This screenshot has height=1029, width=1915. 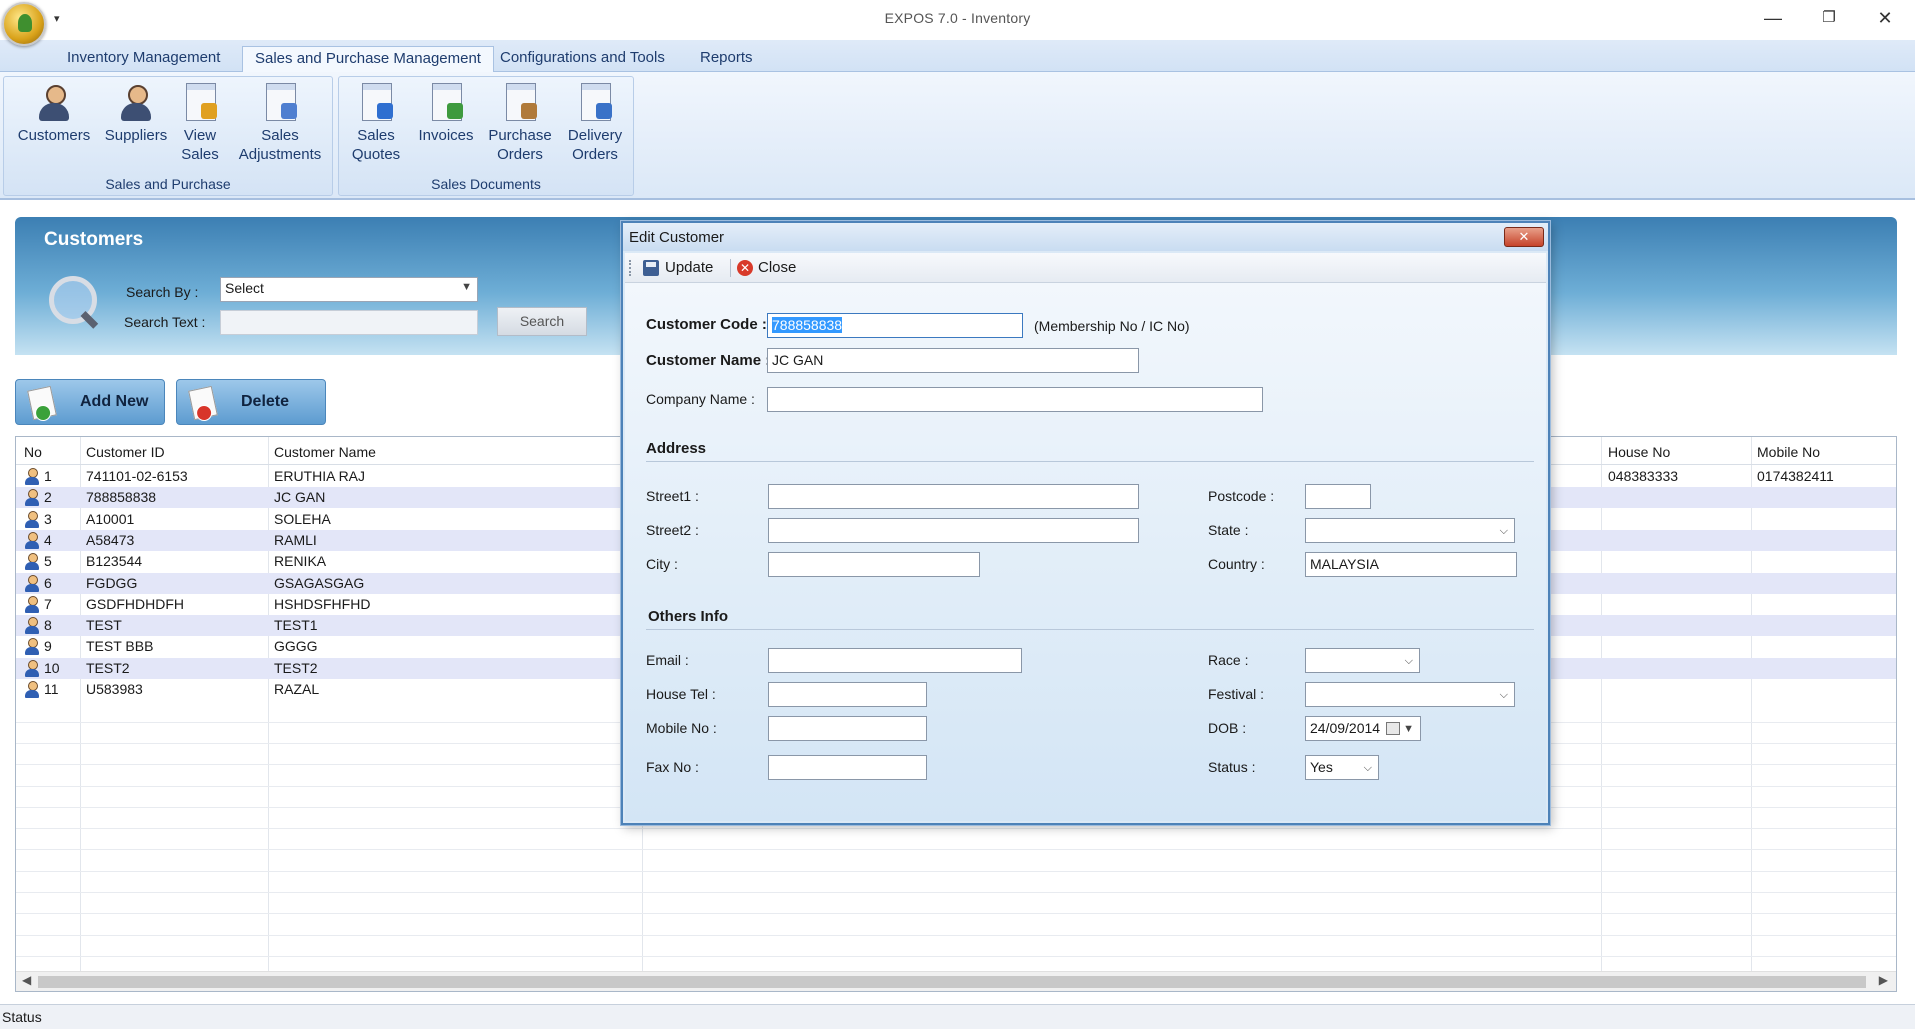 I want to click on dialog-toolbar: Update ✕ Close, so click(x=1085, y=268).